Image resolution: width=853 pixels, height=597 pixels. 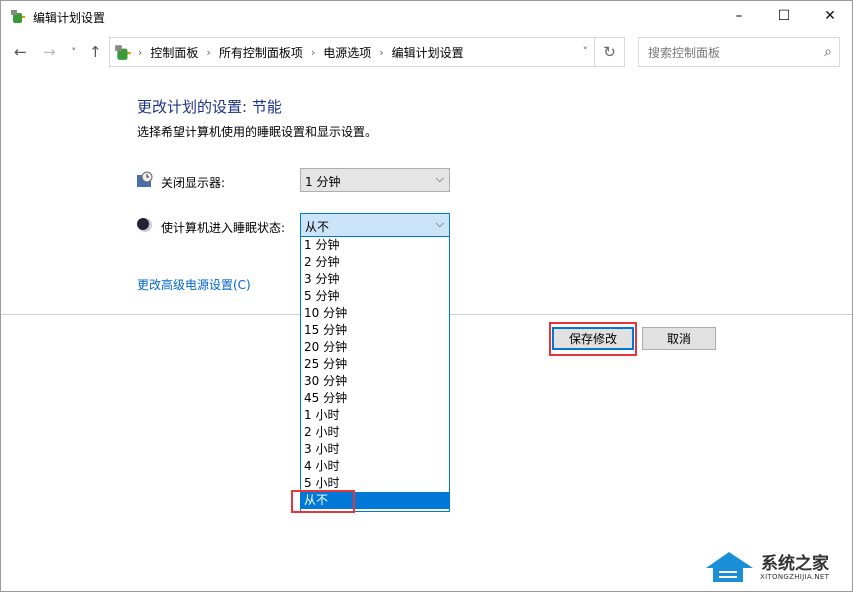 What do you see at coordinates (375, 347) in the screenshot?
I see `sleep-option: 20 分钟` at bounding box center [375, 347].